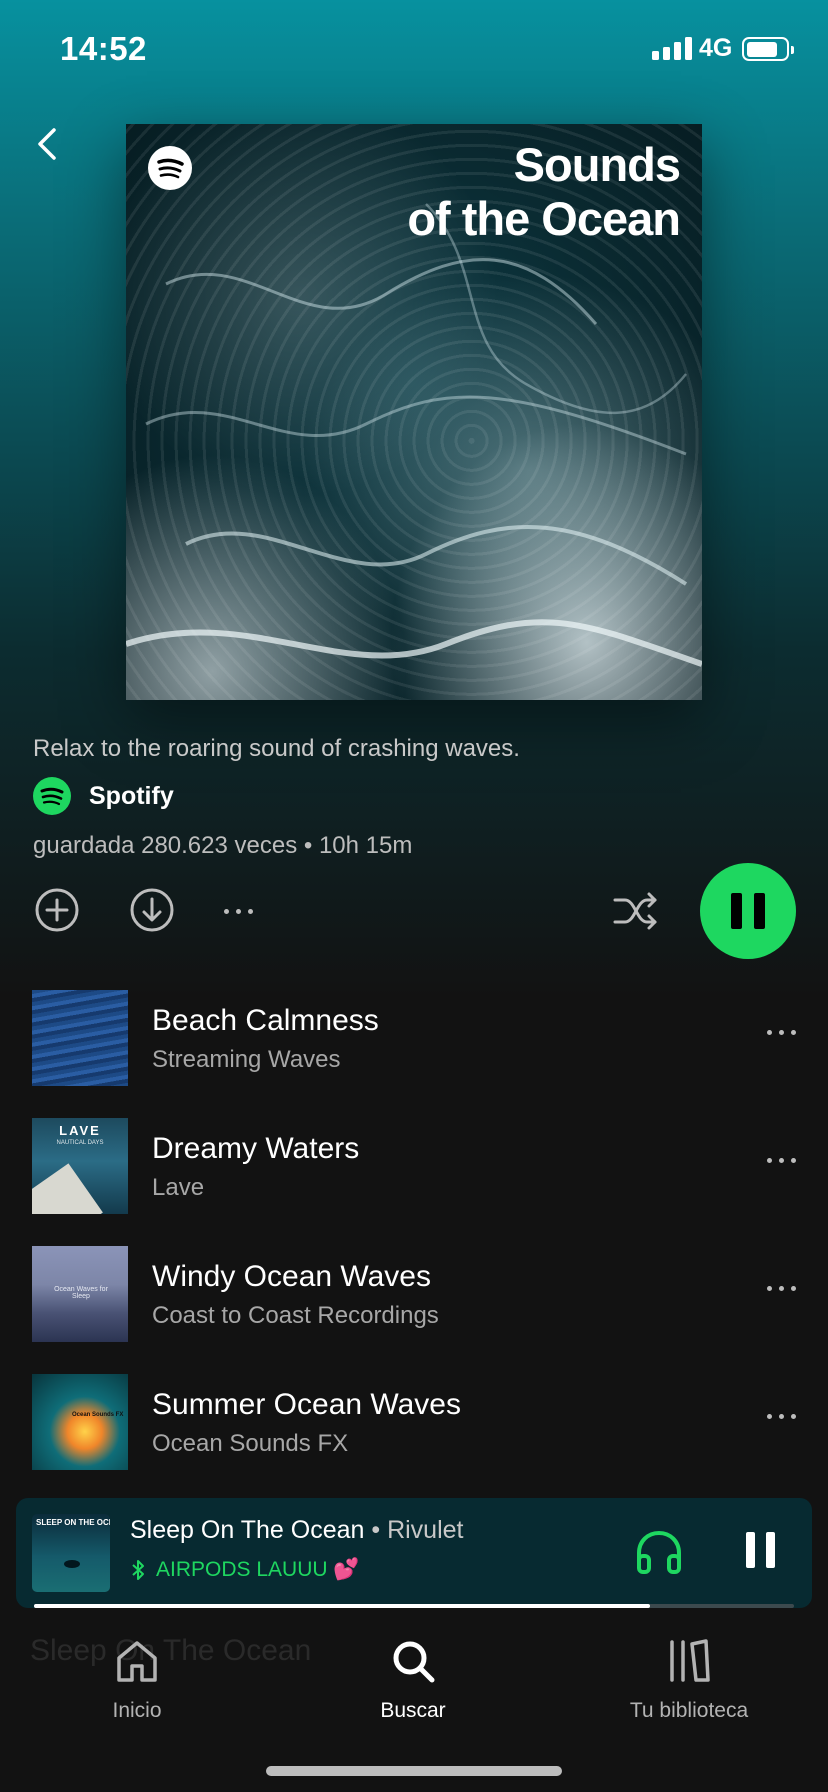 This screenshot has height=1792, width=828. I want to click on home-indicator, so click(414, 1771).